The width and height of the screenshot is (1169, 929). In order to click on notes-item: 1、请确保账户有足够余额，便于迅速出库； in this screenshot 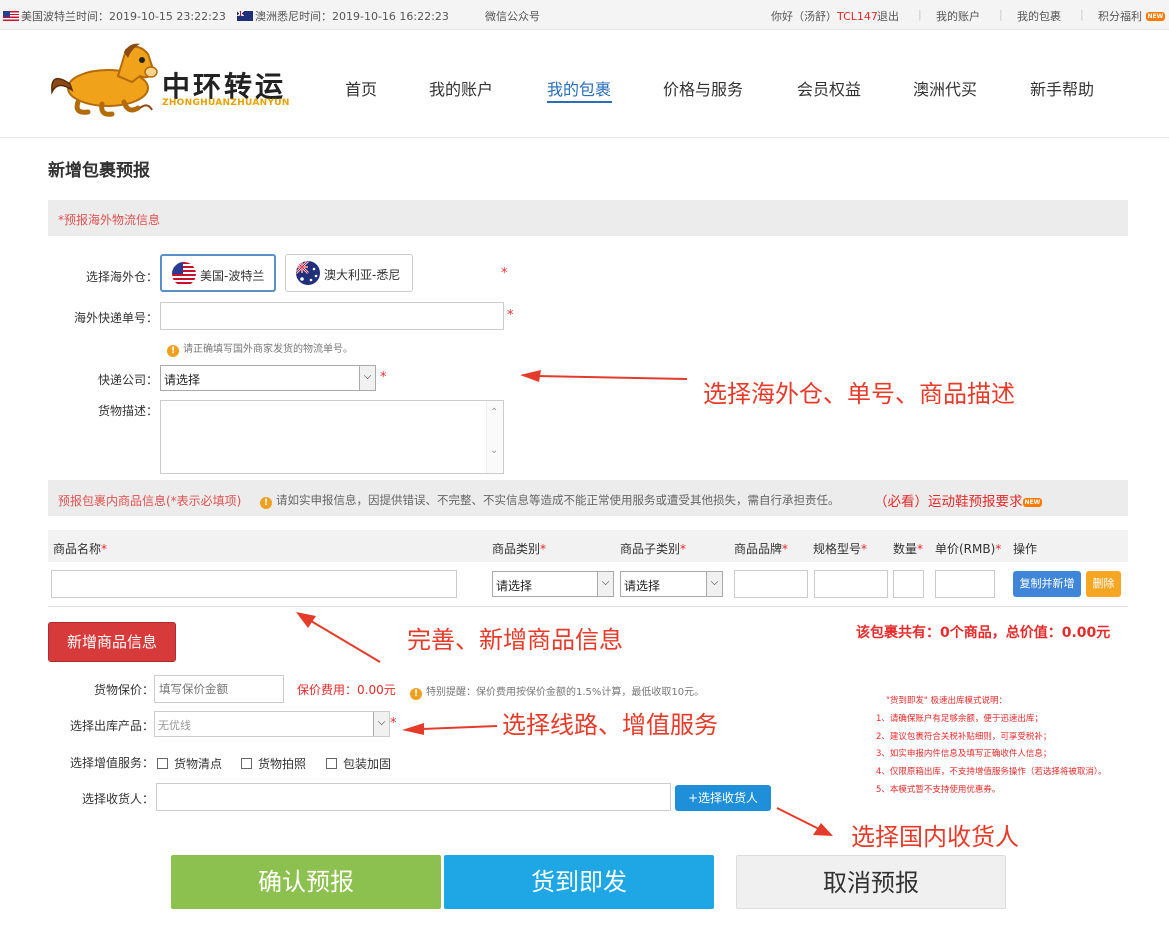, I will do `click(959, 718)`.